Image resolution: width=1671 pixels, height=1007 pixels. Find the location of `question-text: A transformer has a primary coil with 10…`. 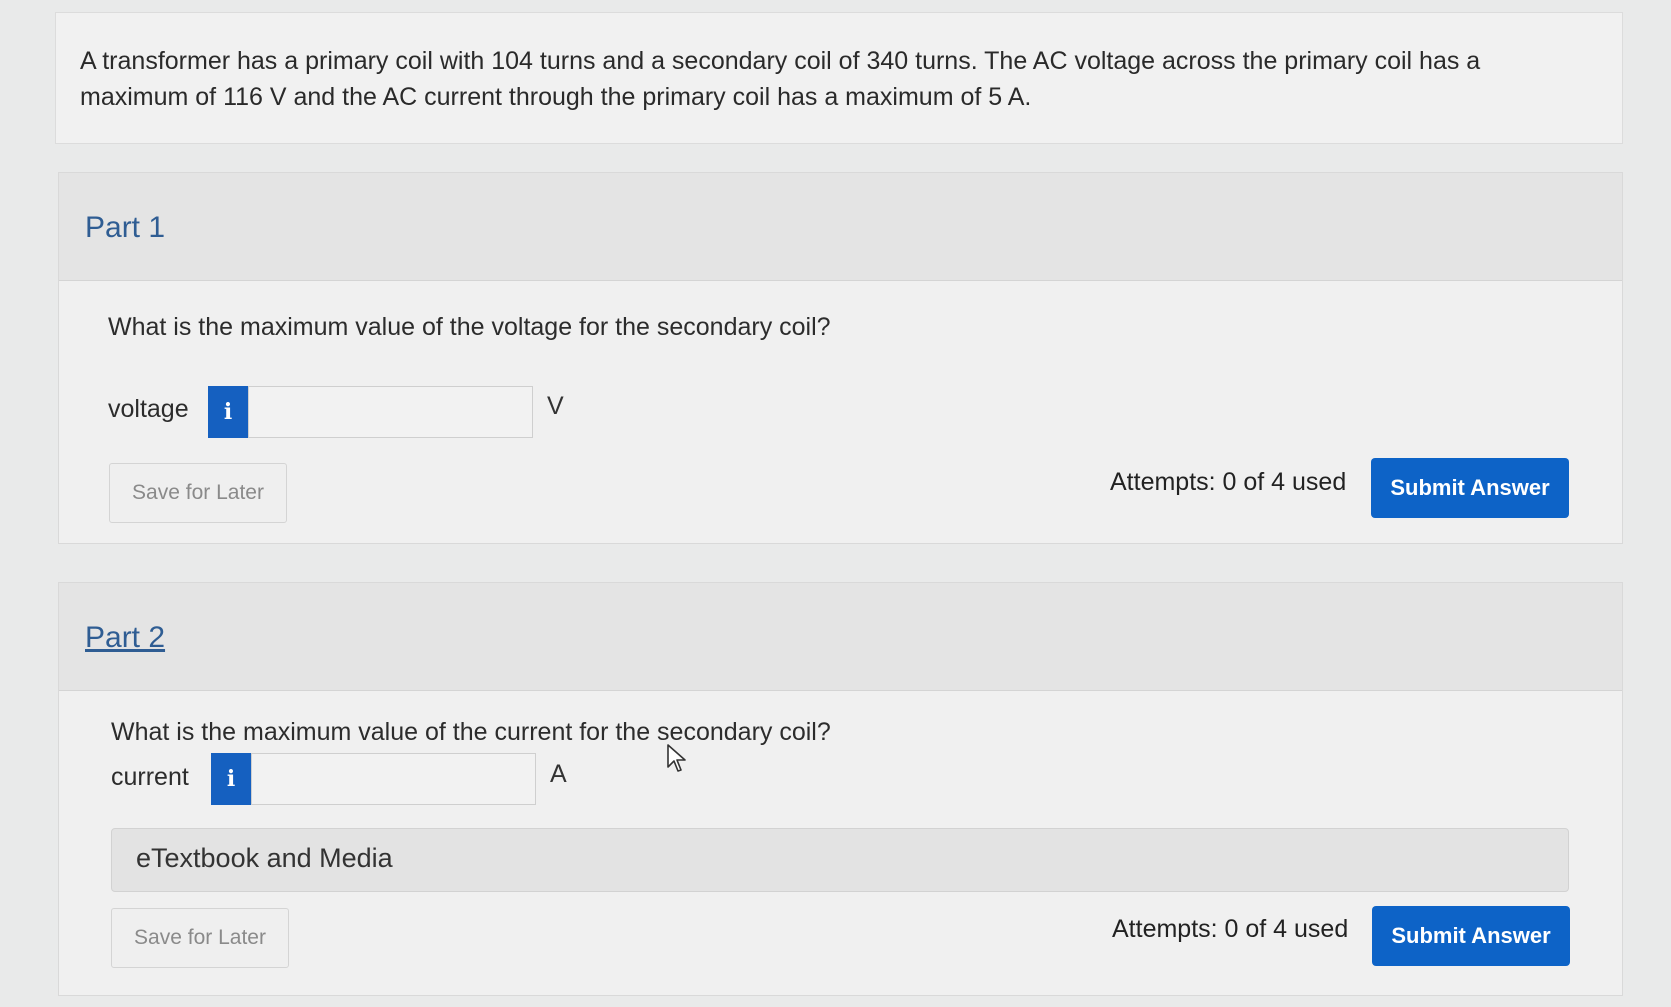

question-text: A transformer has a primary coil with 10… is located at coordinates (780, 79).